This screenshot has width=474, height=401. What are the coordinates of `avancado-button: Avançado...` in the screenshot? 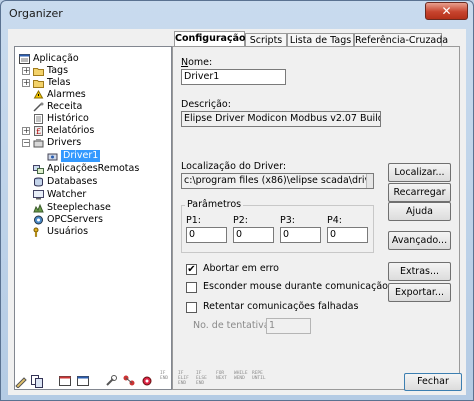 It's located at (419, 240).